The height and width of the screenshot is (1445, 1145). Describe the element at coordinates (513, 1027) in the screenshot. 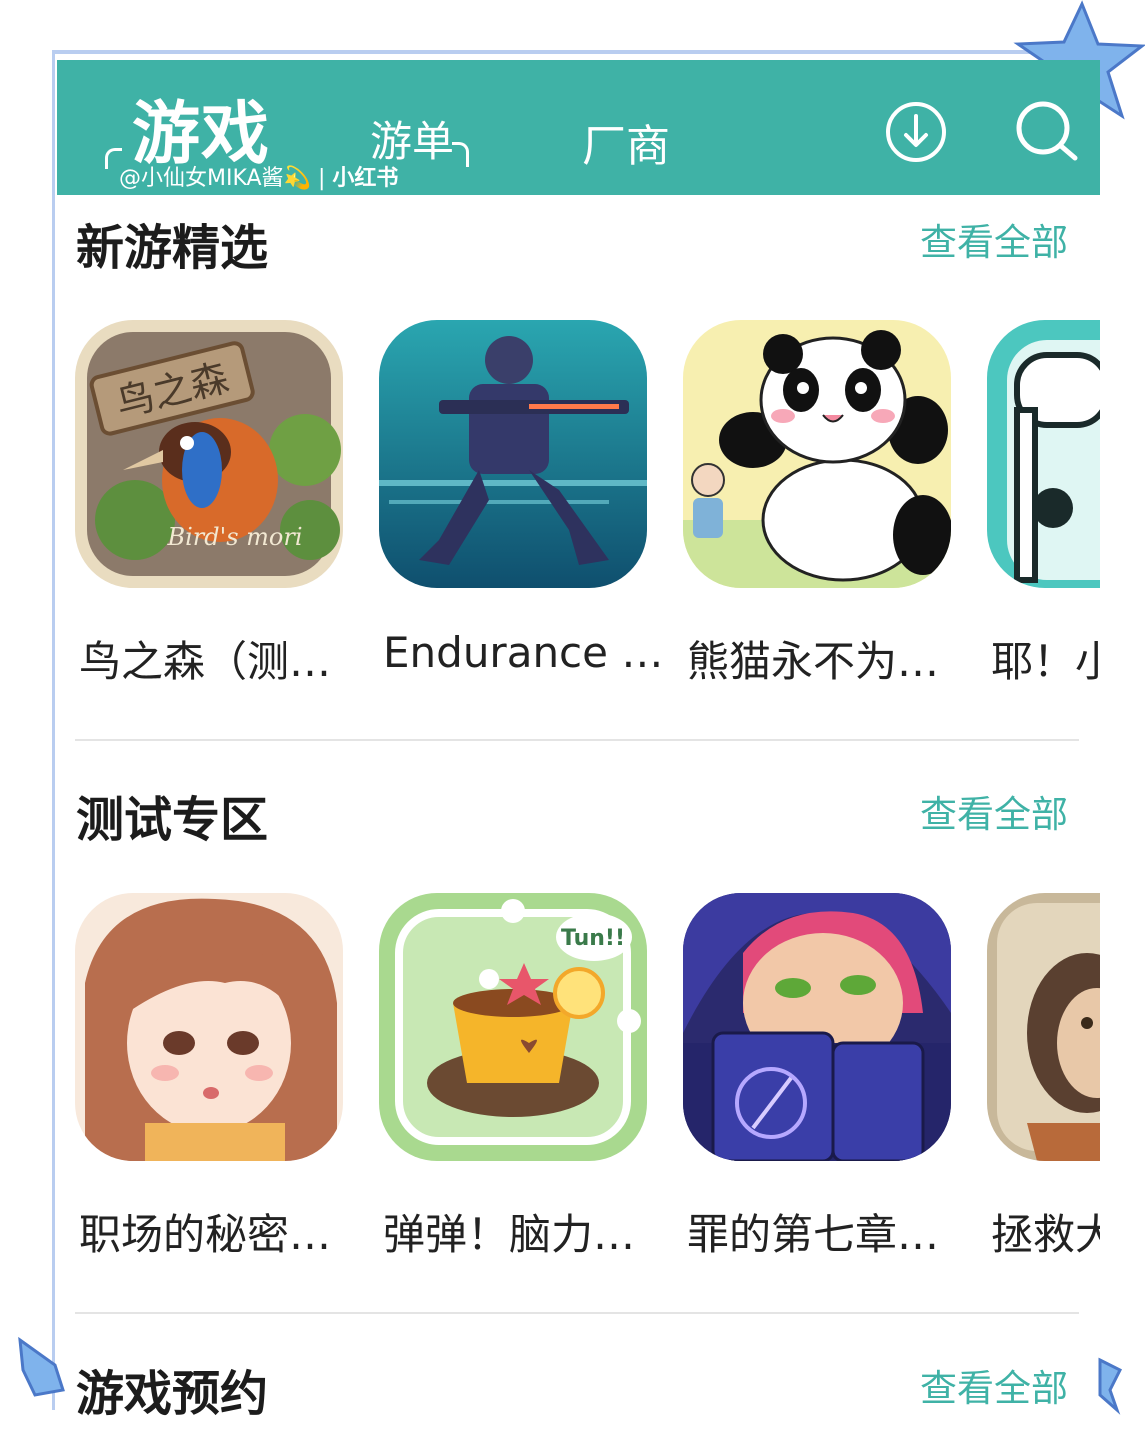

I see `game-icon: Tun!!` at that location.